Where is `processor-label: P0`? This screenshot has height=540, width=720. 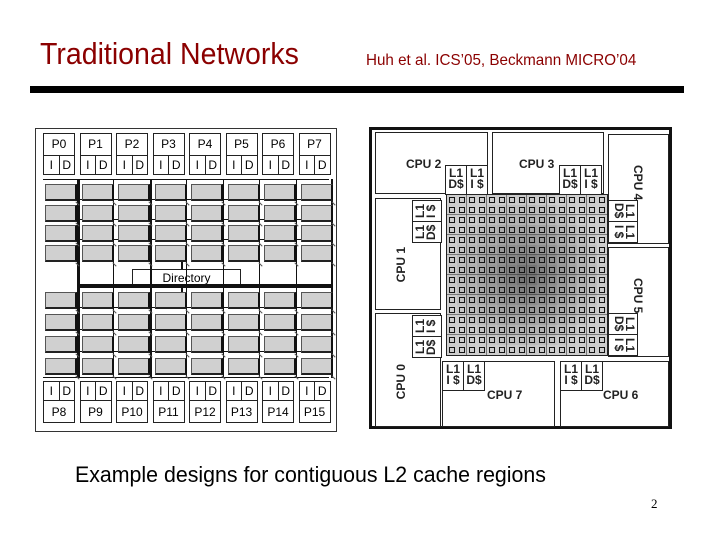
processor-label: P0 is located at coordinates (59, 144).